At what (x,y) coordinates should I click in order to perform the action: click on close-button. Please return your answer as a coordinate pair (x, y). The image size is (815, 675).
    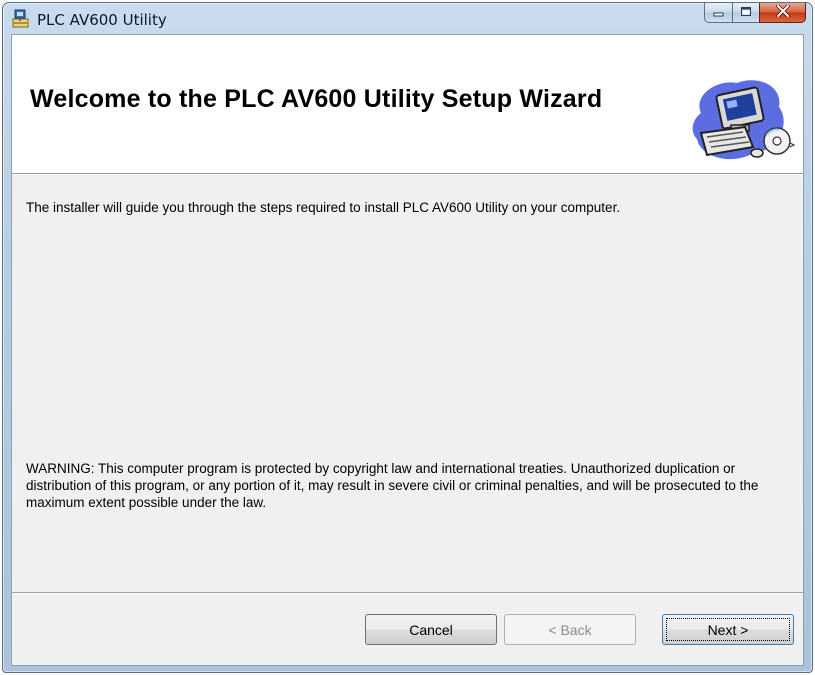
    Looking at the image, I should click on (782, 13).